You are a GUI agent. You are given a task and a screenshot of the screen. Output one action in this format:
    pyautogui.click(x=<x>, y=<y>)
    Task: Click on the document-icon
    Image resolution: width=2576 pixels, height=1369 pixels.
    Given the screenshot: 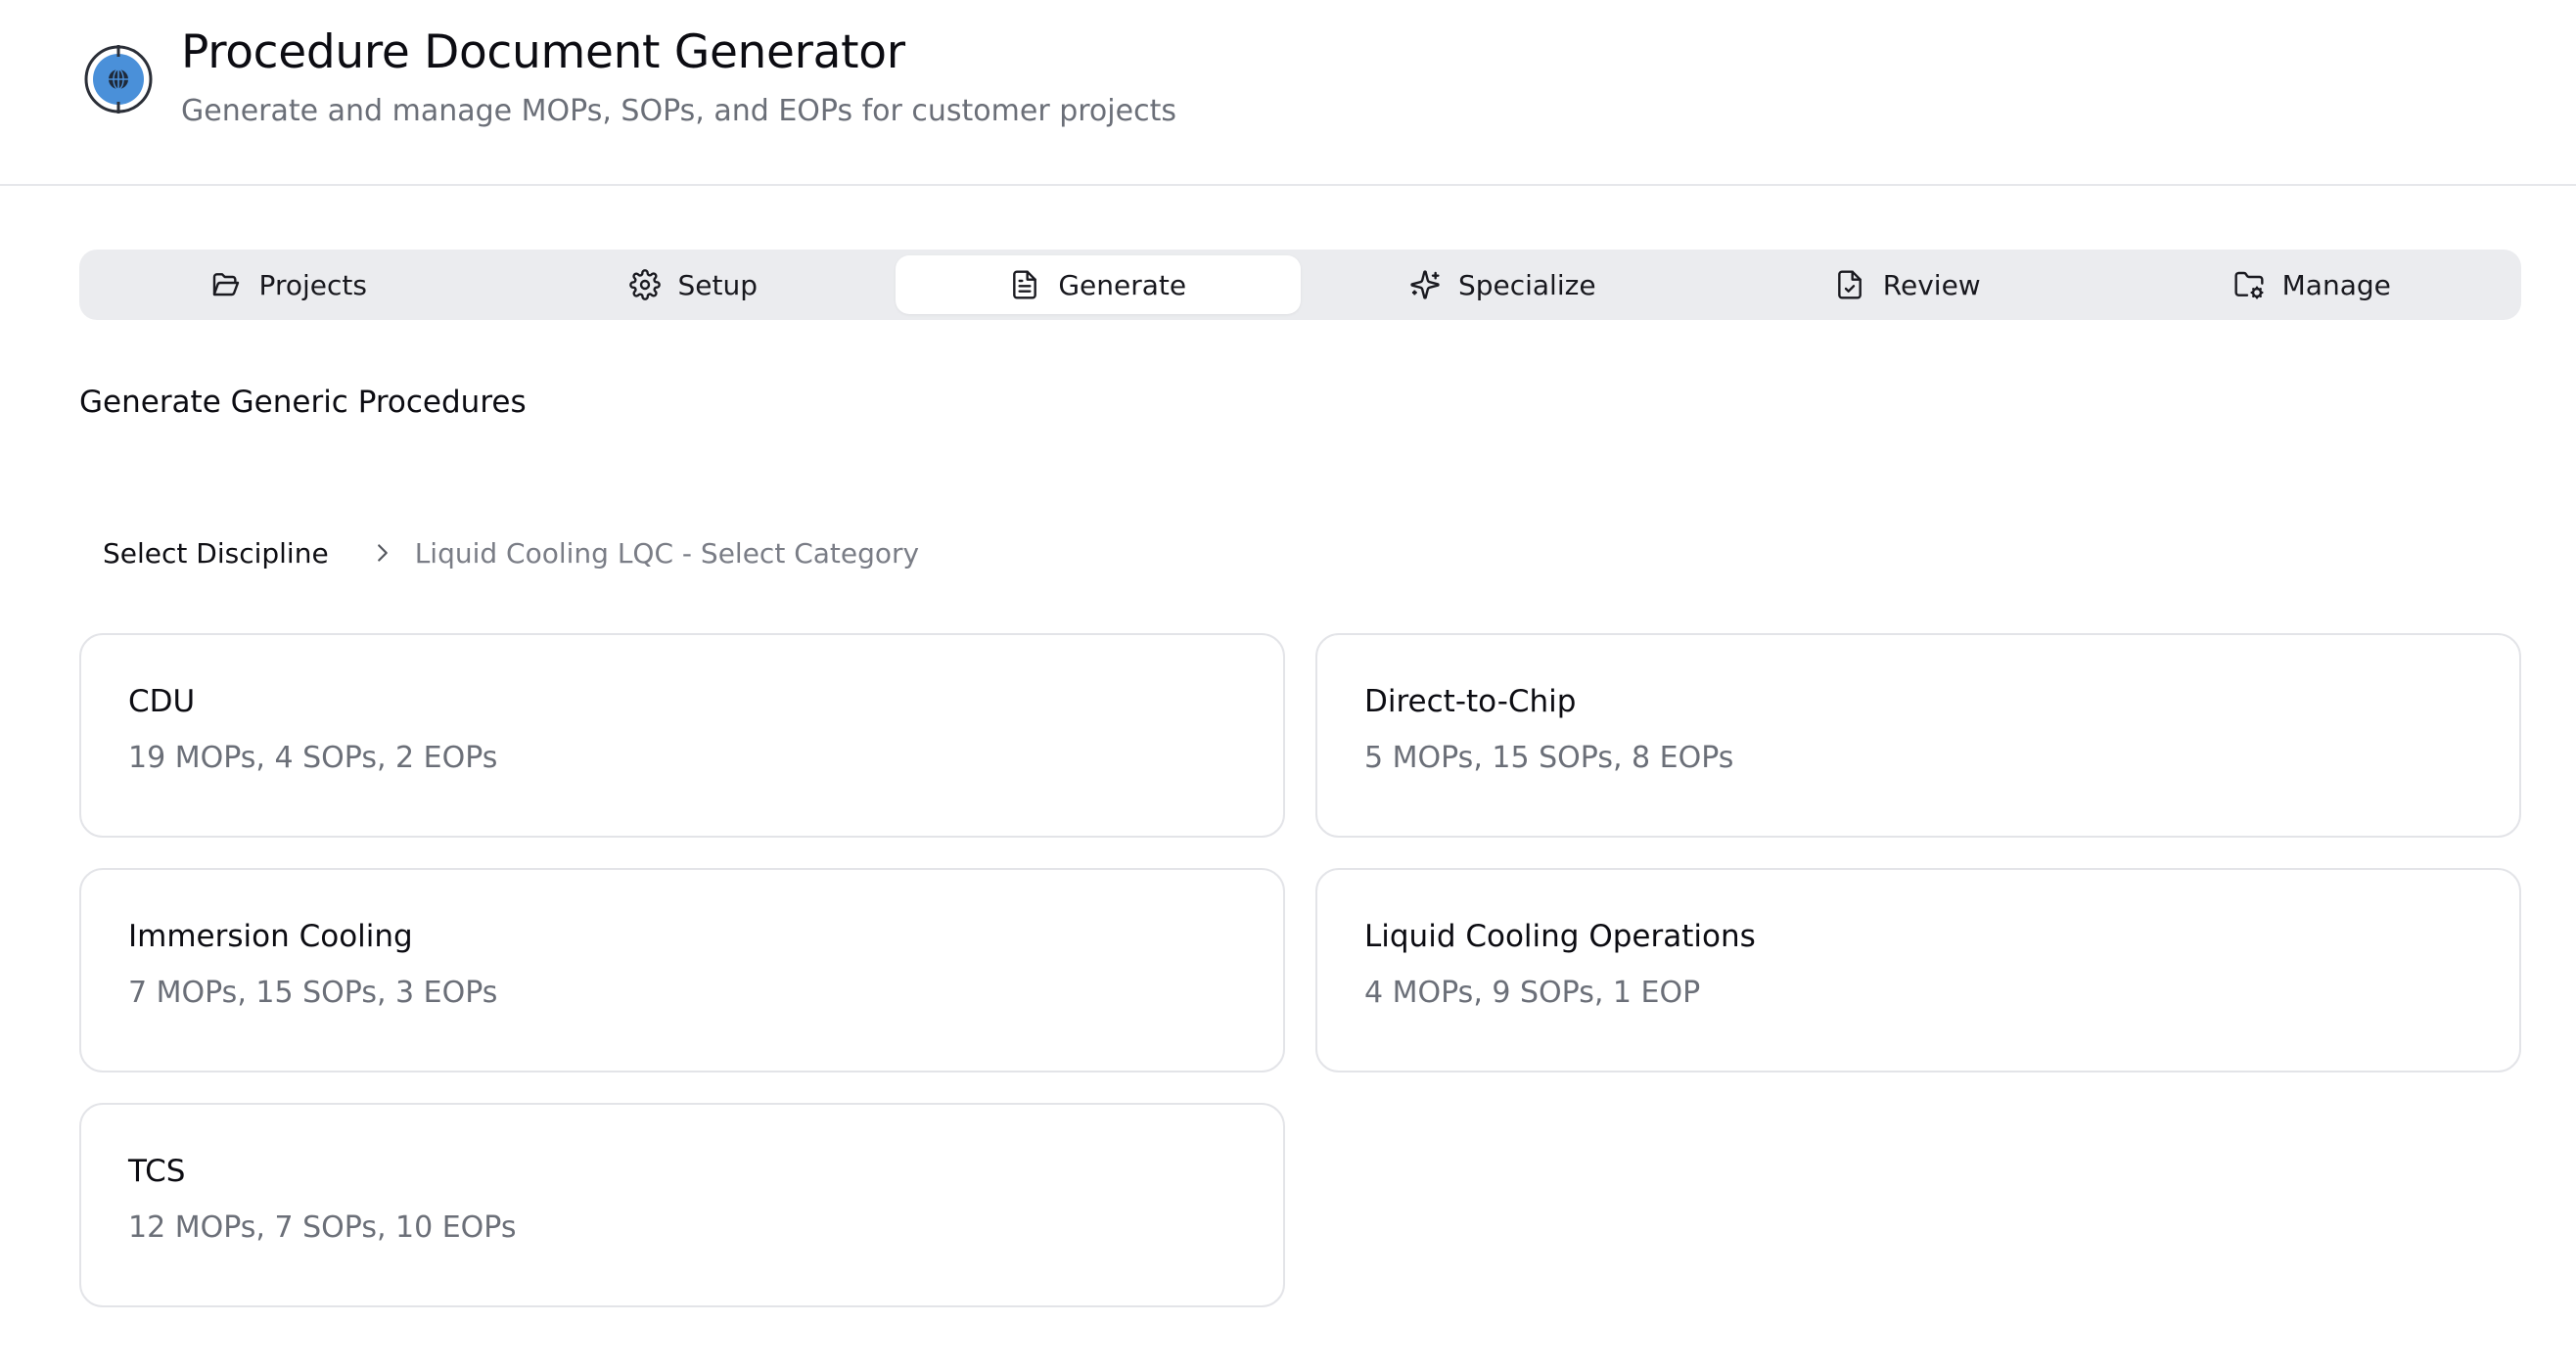 What is the action you would take?
    pyautogui.click(x=1025, y=284)
    